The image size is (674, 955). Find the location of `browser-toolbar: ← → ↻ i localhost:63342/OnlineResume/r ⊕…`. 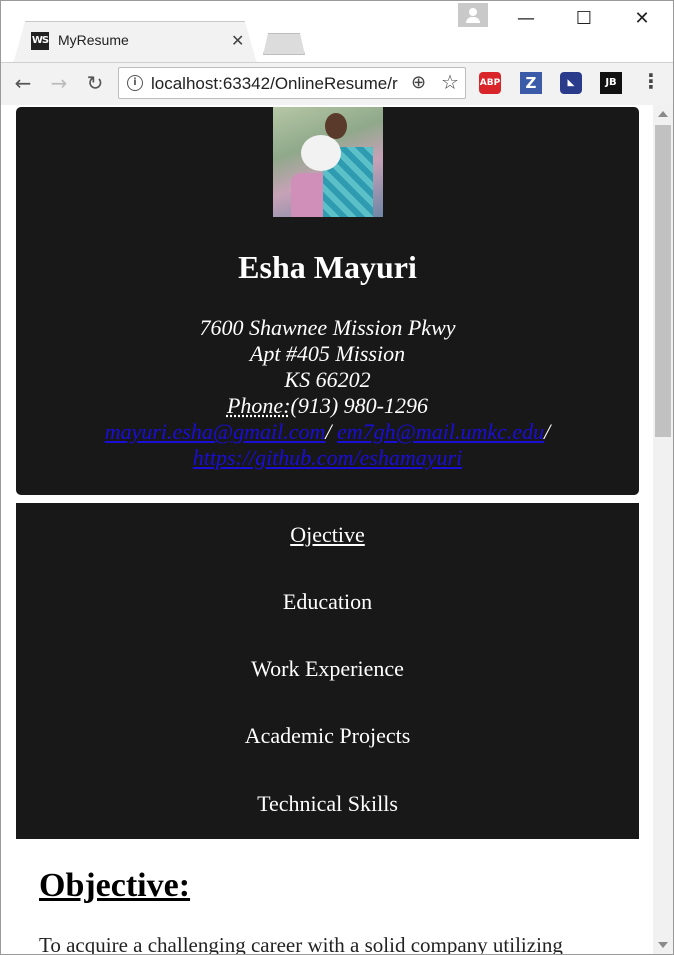

browser-toolbar: ← → ↻ i localhost:63342/OnlineResume/r ⊕… is located at coordinates (337, 84).